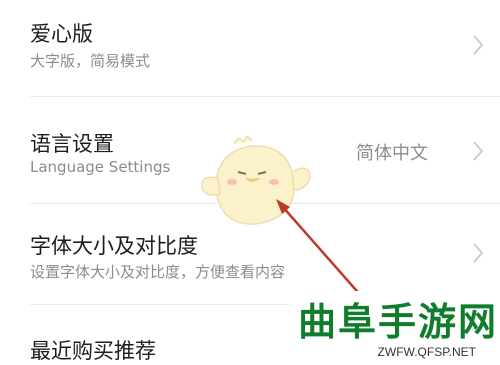 The height and width of the screenshot is (365, 500). Describe the element at coordinates (61, 34) in the screenshot. I see `row-title: 爱心版` at that location.